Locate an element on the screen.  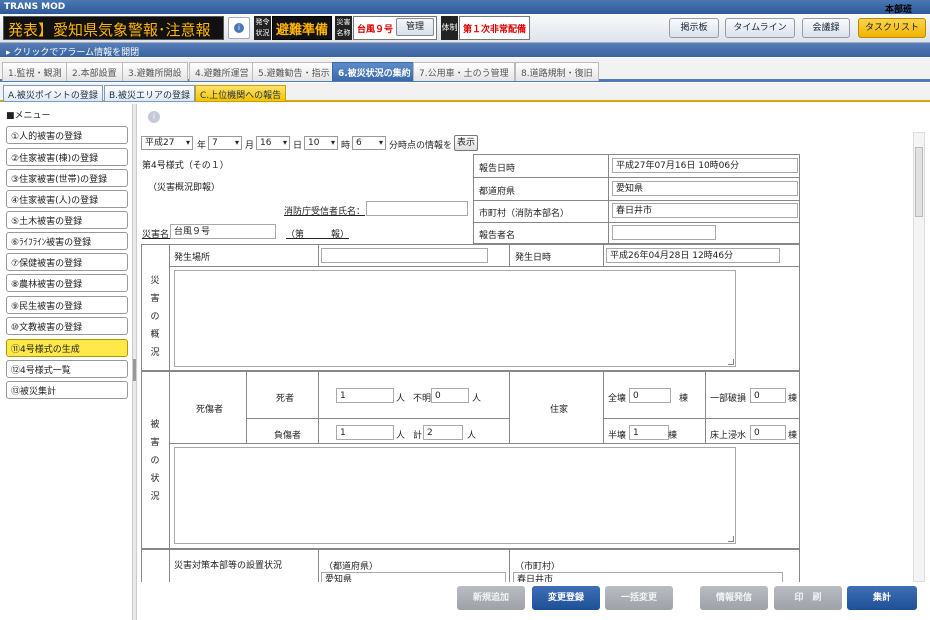
vertical-scrollbar is located at coordinates (919, 357).